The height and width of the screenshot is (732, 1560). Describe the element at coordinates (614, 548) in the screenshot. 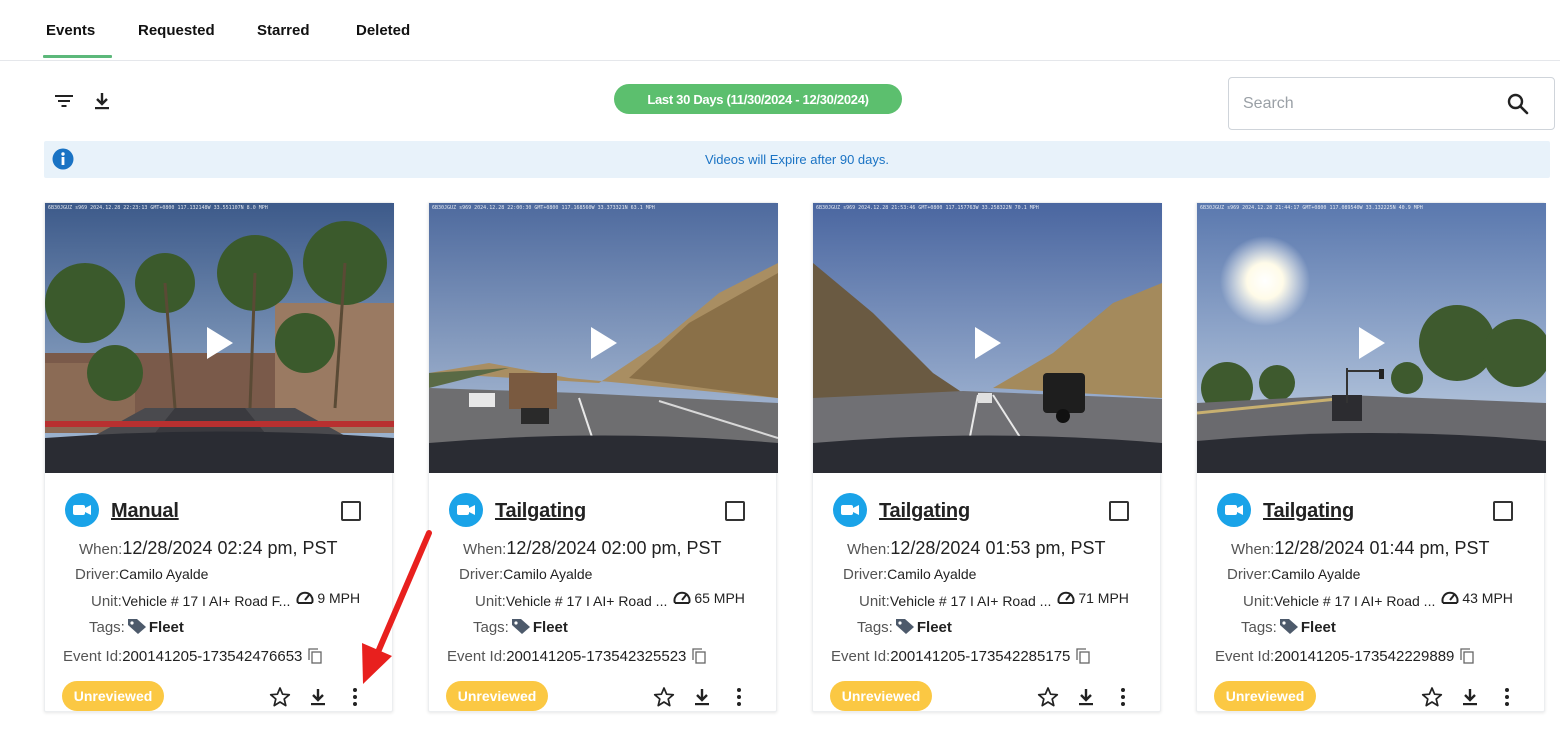

I see `when-value: 12/28/2024 02:00 pm, PST` at that location.